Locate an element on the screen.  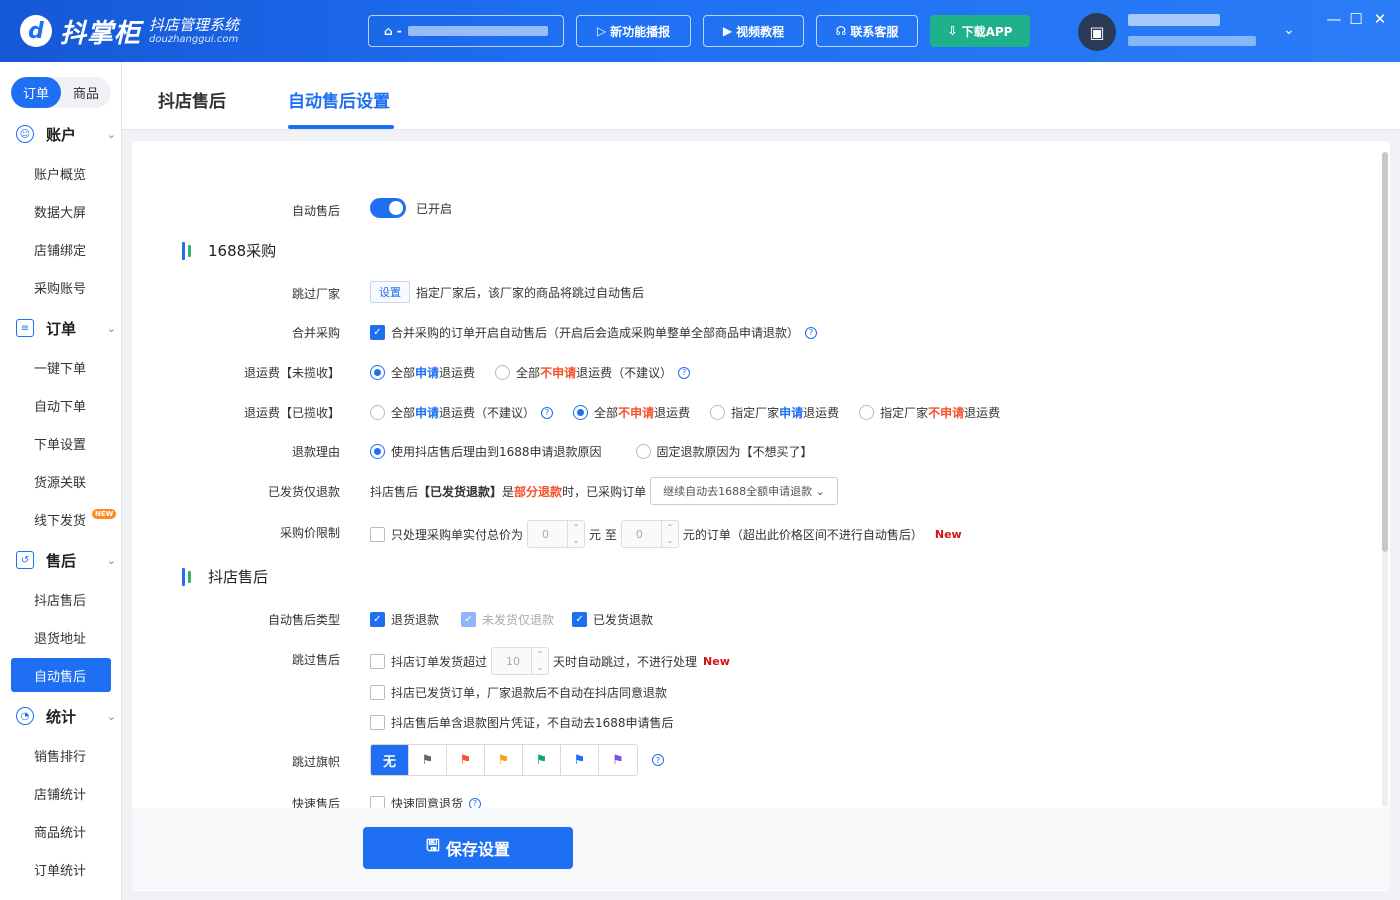
auto-aftersale-status: 已开启 is located at coordinates (434, 208).